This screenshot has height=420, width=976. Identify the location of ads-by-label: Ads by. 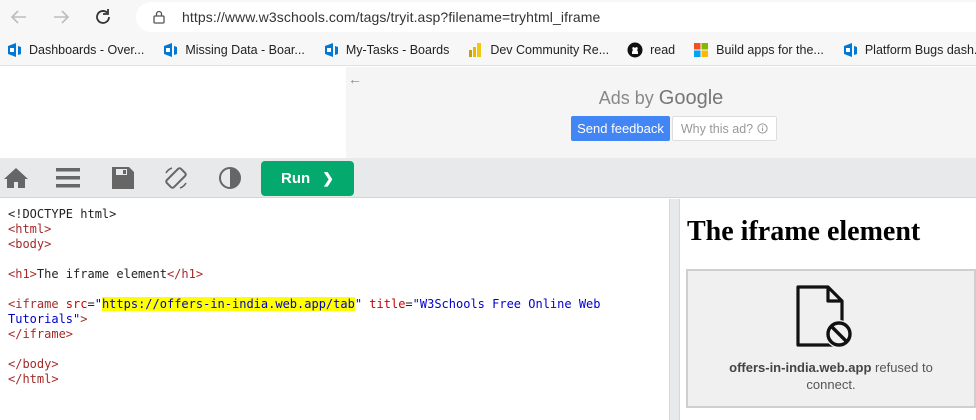
(626, 98).